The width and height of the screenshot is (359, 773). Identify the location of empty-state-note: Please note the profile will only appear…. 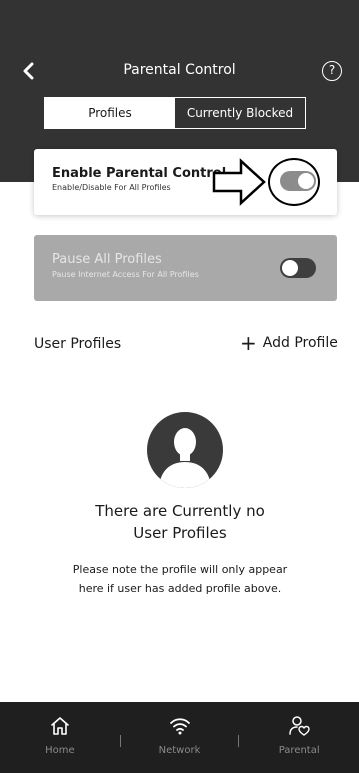
(180, 579).